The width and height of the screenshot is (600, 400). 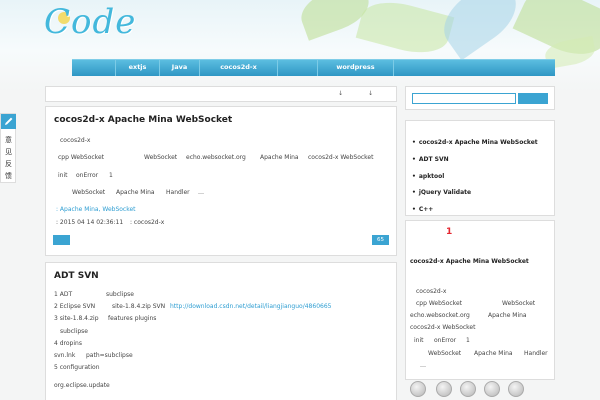 What do you see at coordinates (109, 355) in the screenshot?
I see `post-excerpt-text: path=subclipse` at bounding box center [109, 355].